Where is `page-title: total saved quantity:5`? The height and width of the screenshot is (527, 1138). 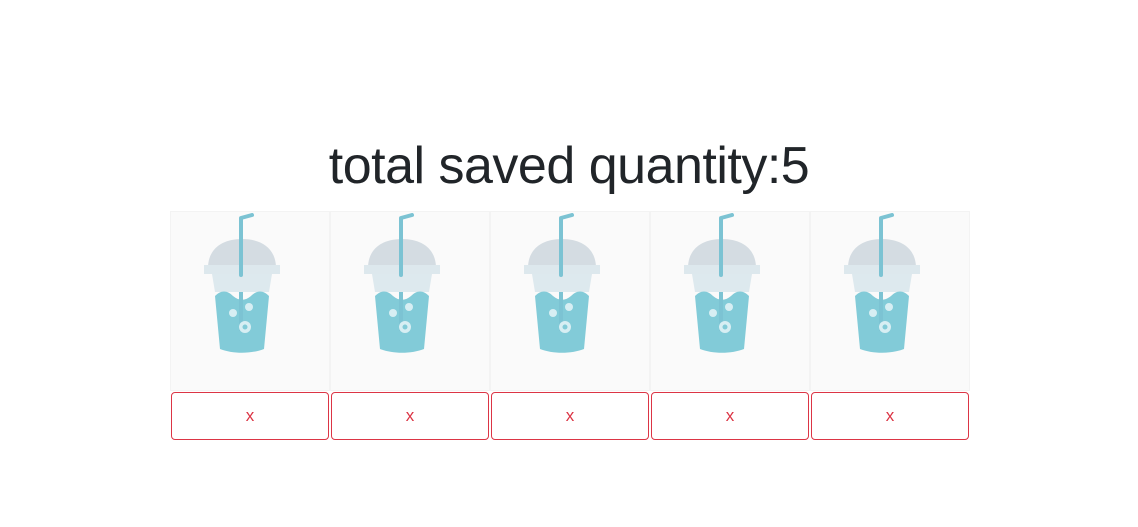 page-title: total saved quantity:5 is located at coordinates (569, 166).